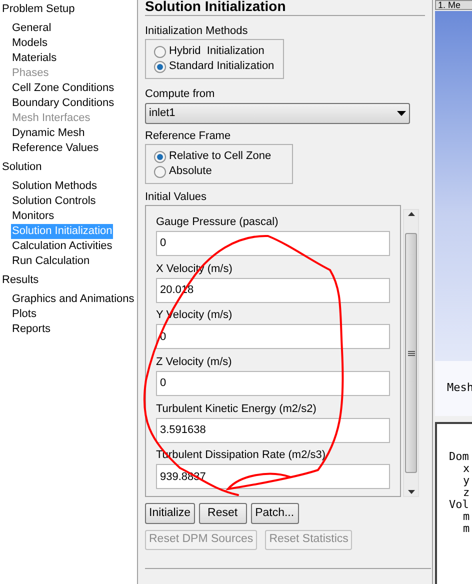 The image size is (472, 584). What do you see at coordinates (218, 222) in the screenshot?
I see `field-label: Gauge Pressure (pascal)` at bounding box center [218, 222].